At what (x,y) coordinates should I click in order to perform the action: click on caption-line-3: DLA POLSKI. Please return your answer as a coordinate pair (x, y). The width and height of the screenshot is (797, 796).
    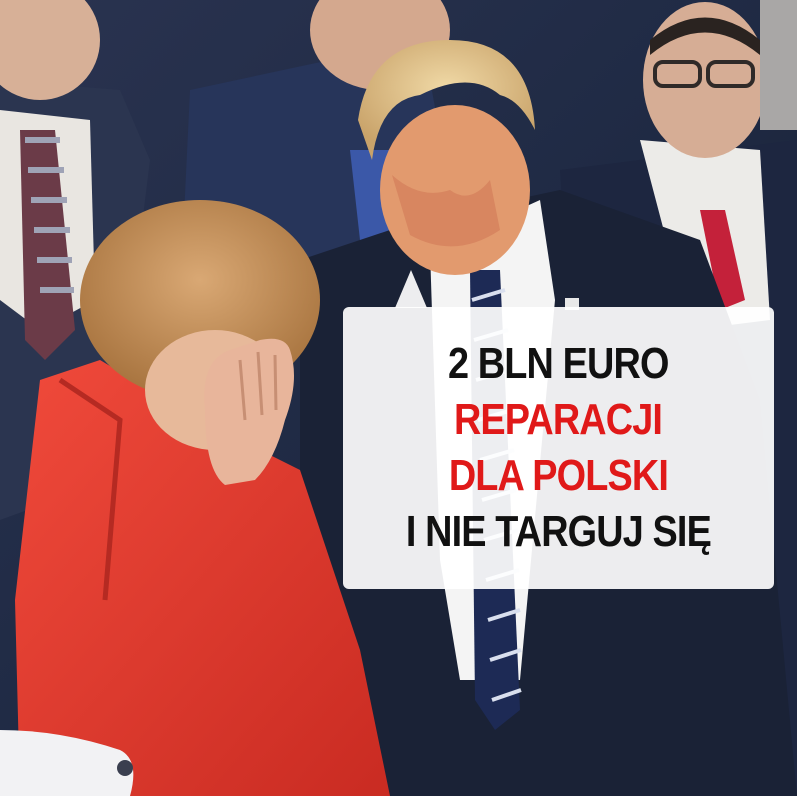
    Looking at the image, I should click on (558, 475).